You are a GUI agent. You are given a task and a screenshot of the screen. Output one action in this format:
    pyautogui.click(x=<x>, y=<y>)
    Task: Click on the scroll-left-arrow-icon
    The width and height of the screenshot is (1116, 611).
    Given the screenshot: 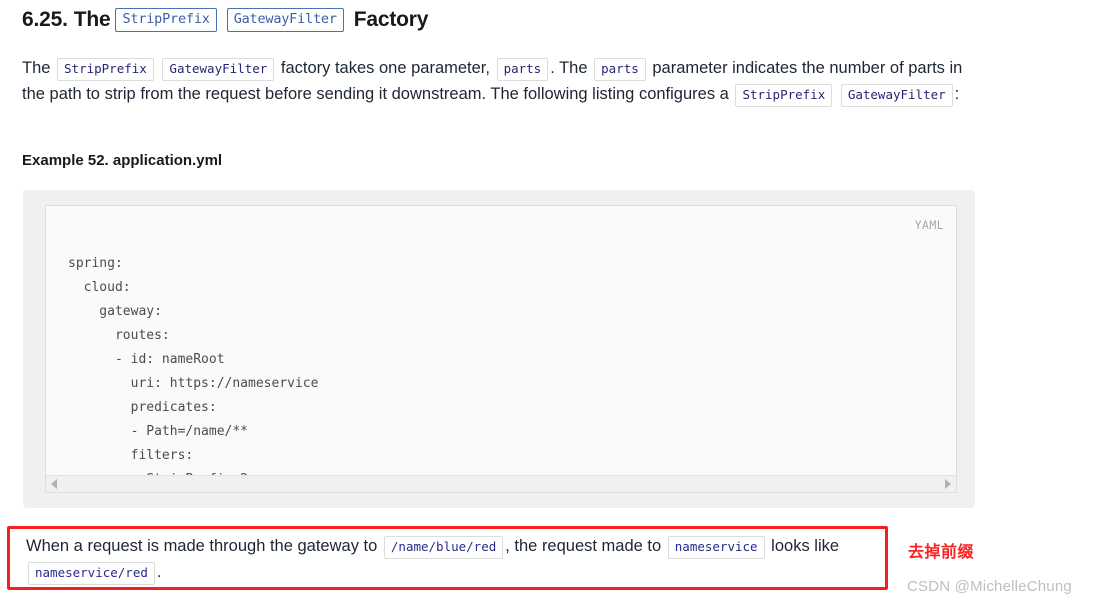 What is the action you would take?
    pyautogui.click(x=54, y=484)
    